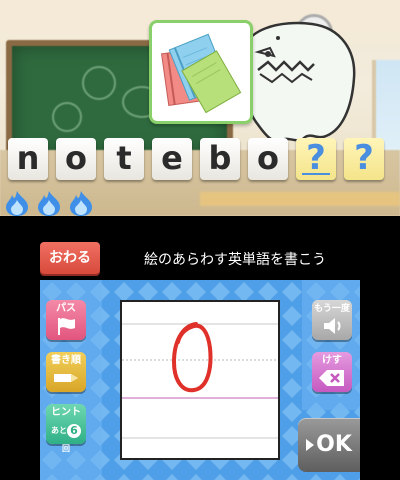  I want to click on letter-tile: n, so click(28, 159).